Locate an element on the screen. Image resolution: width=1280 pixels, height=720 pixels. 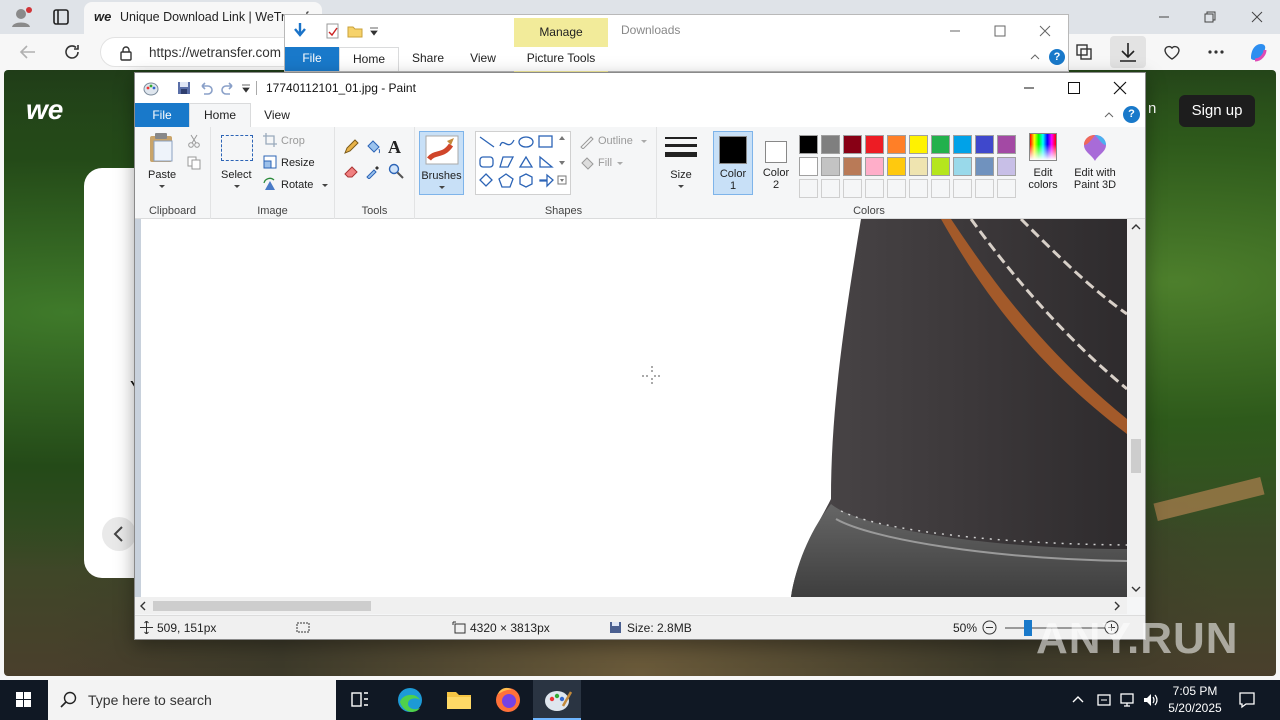
select-button-label: Select is located at coordinates (236, 175).